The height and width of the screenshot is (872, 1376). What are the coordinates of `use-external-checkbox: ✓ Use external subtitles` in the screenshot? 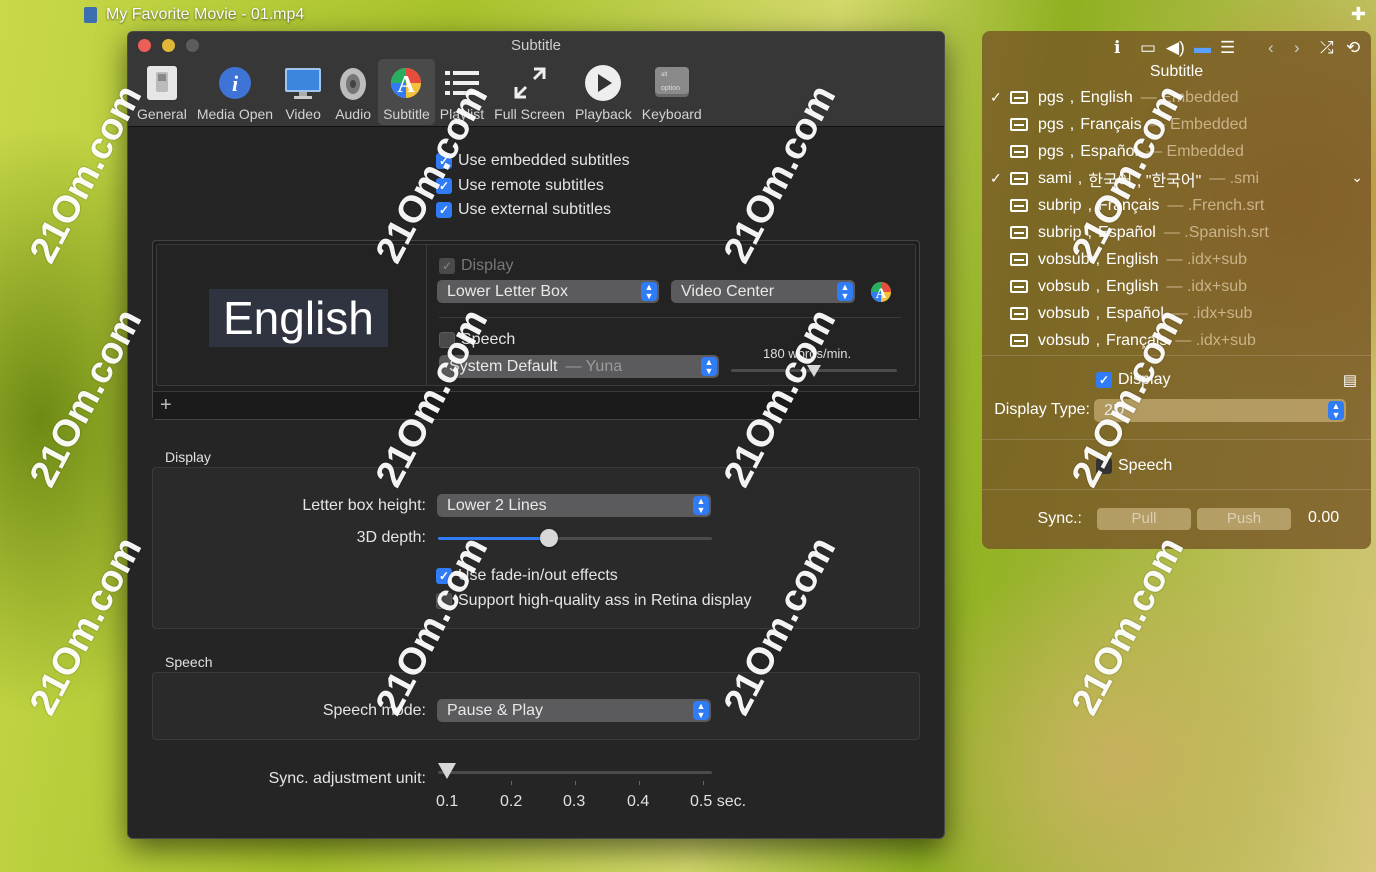 It's located at (523, 210).